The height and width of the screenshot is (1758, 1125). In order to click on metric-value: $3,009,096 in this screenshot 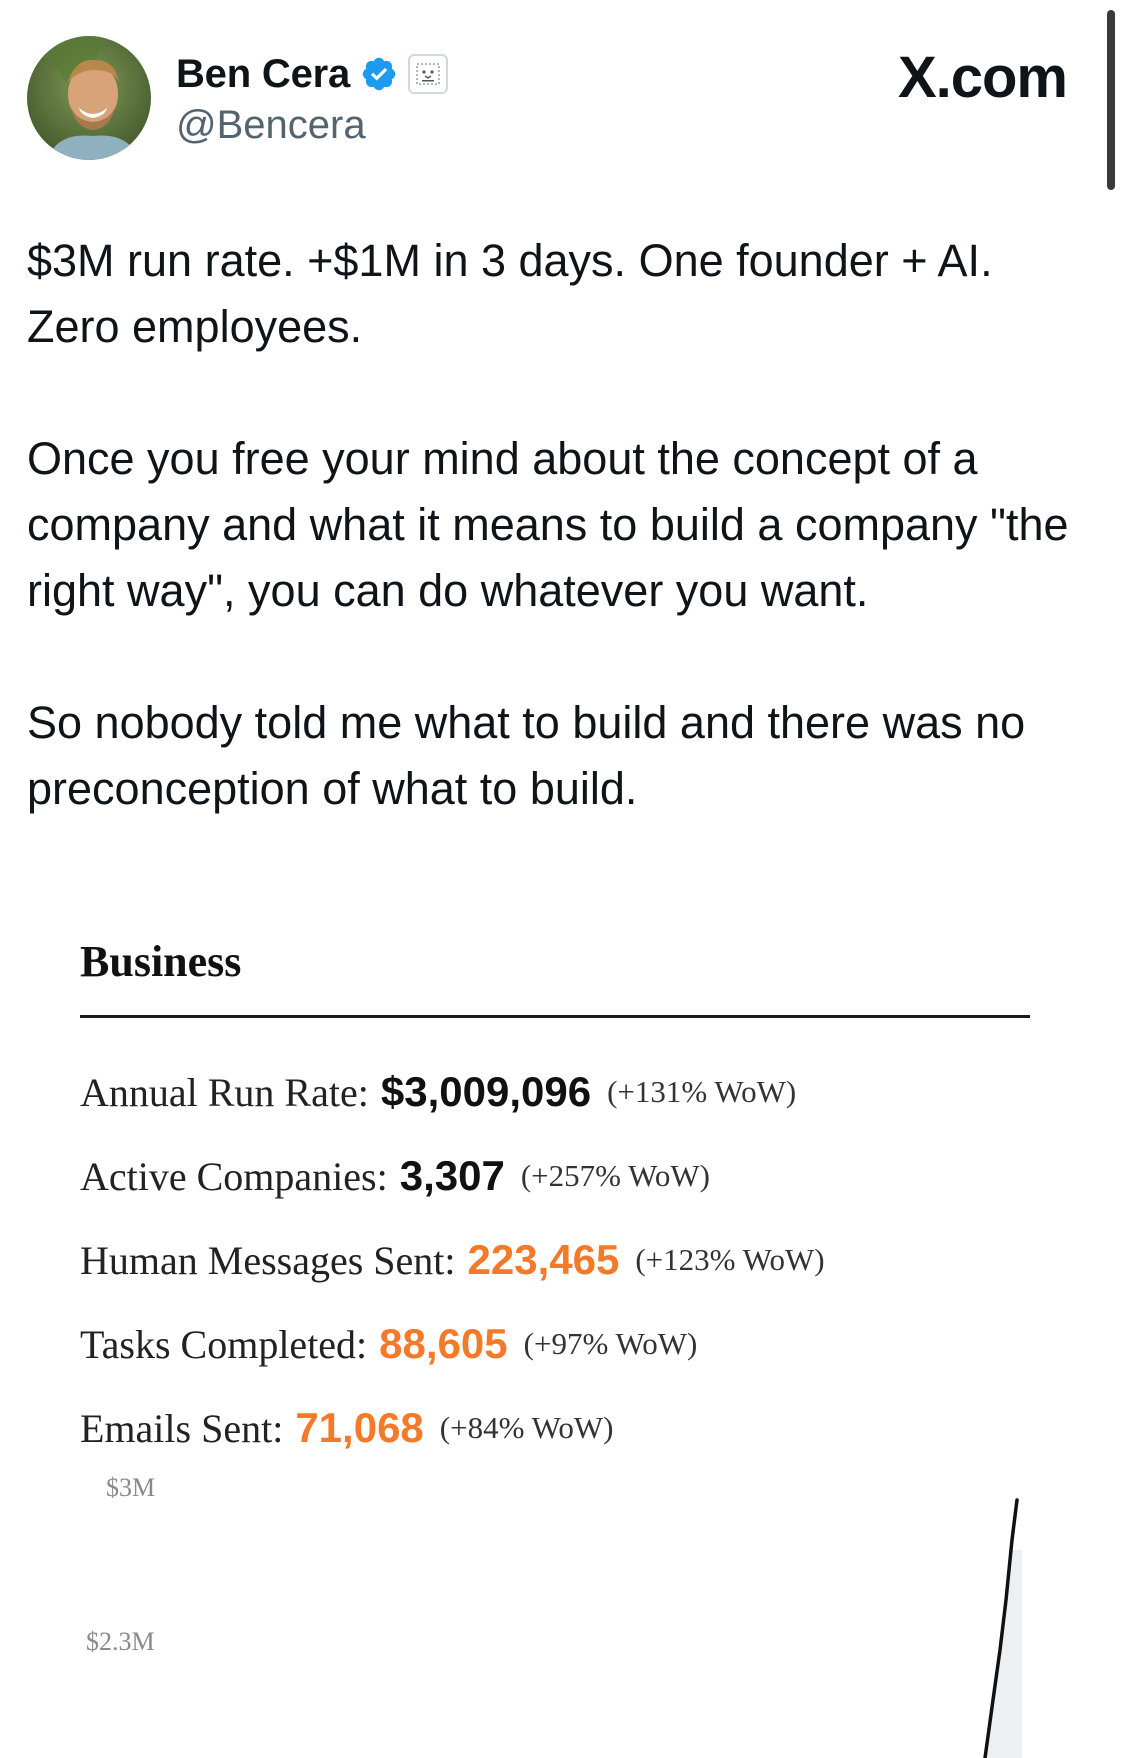, I will do `click(486, 1091)`.